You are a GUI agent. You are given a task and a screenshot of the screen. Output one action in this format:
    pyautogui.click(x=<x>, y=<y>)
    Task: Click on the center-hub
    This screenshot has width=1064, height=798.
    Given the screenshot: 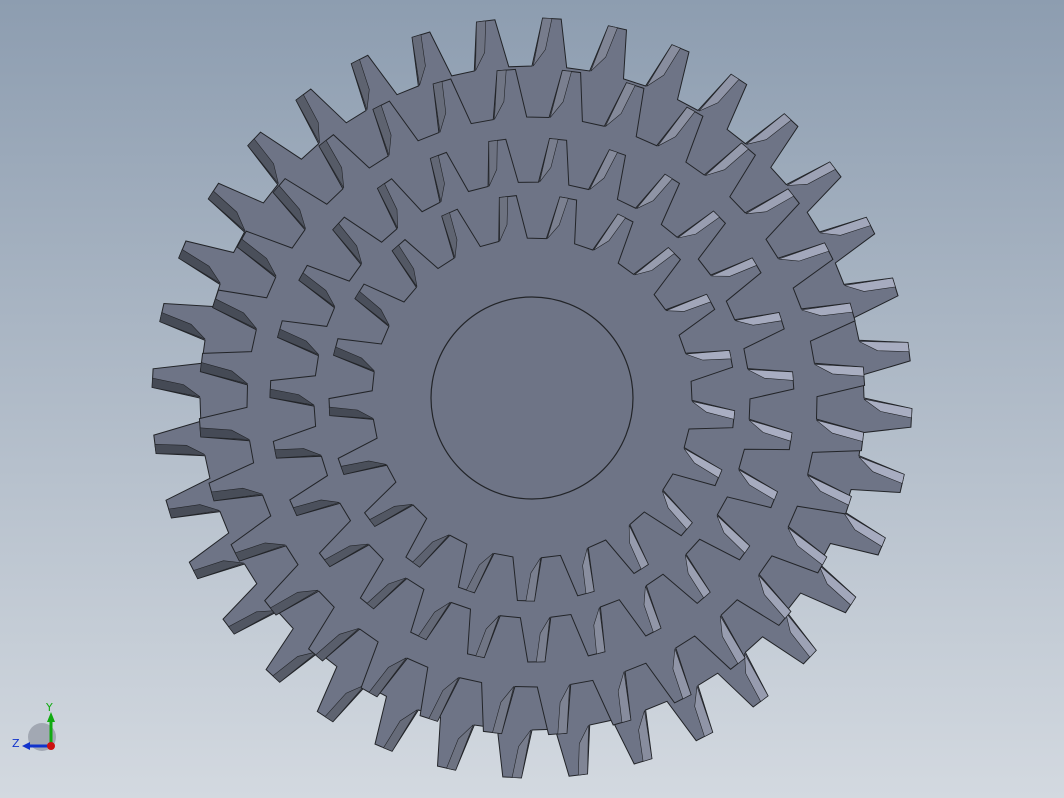 What is the action you would take?
    pyautogui.click(x=532, y=398)
    